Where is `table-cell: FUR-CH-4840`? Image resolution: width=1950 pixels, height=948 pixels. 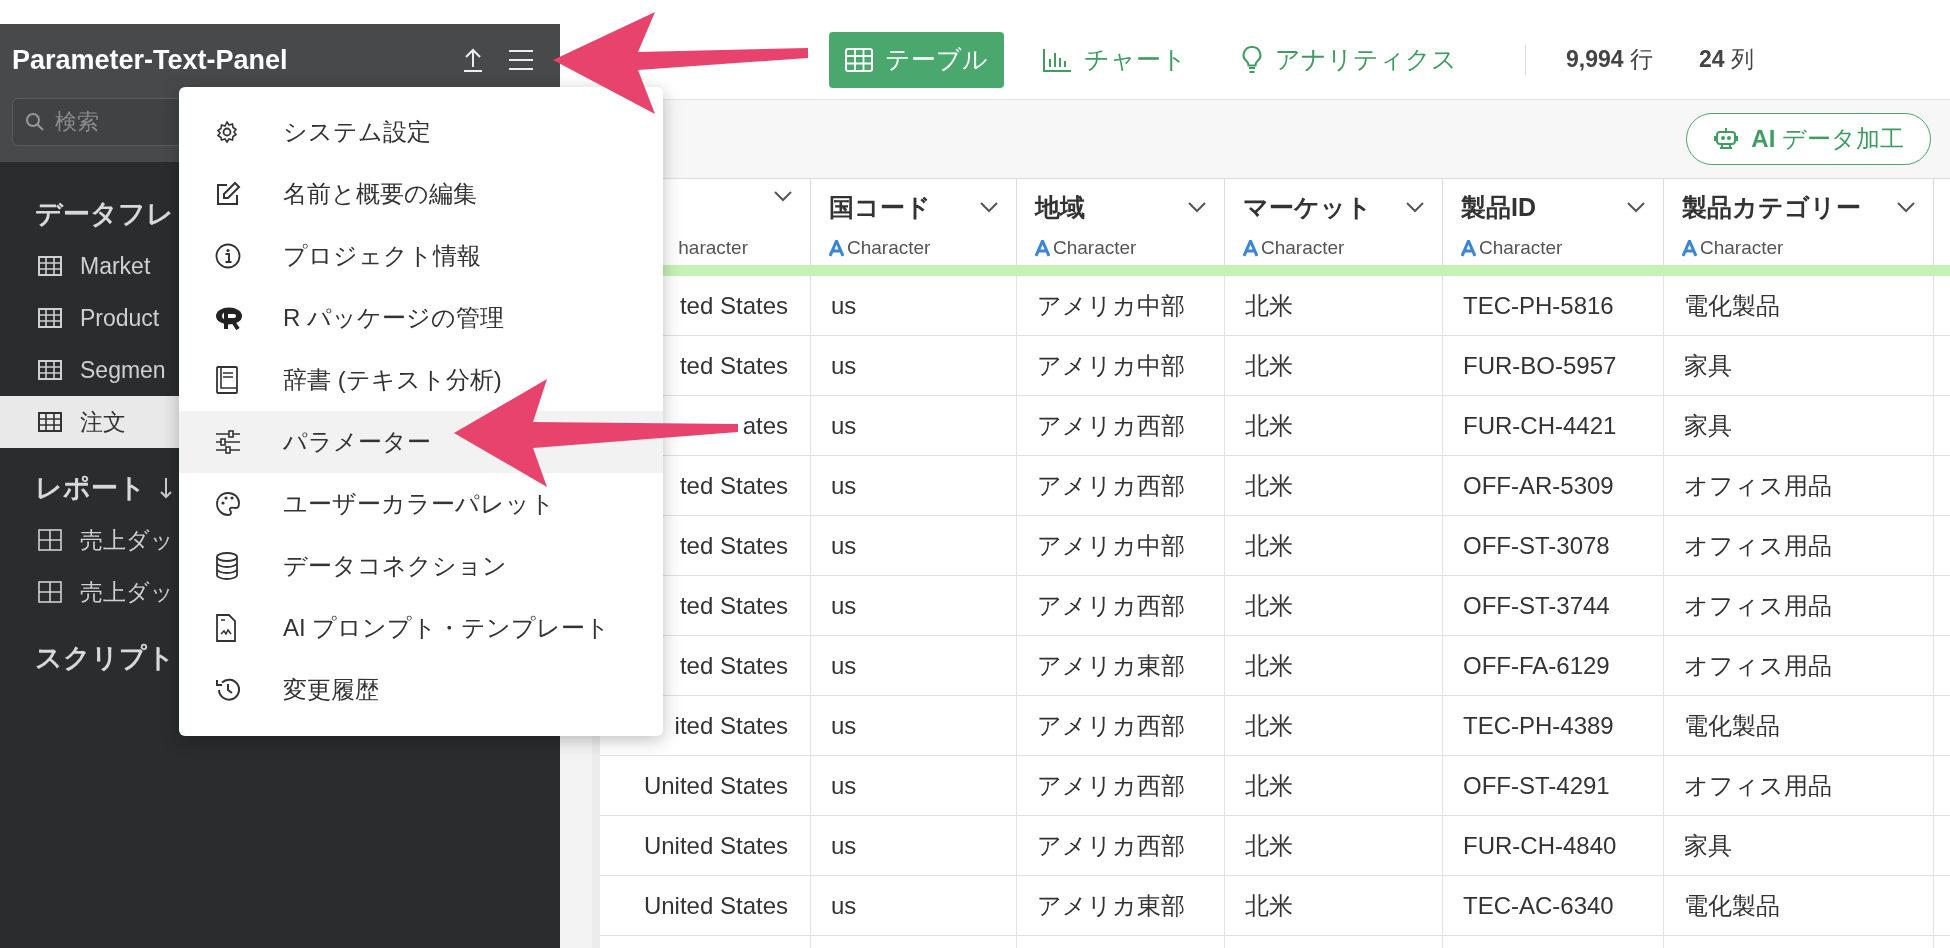 table-cell: FUR-CH-4840 is located at coordinates (1553, 846).